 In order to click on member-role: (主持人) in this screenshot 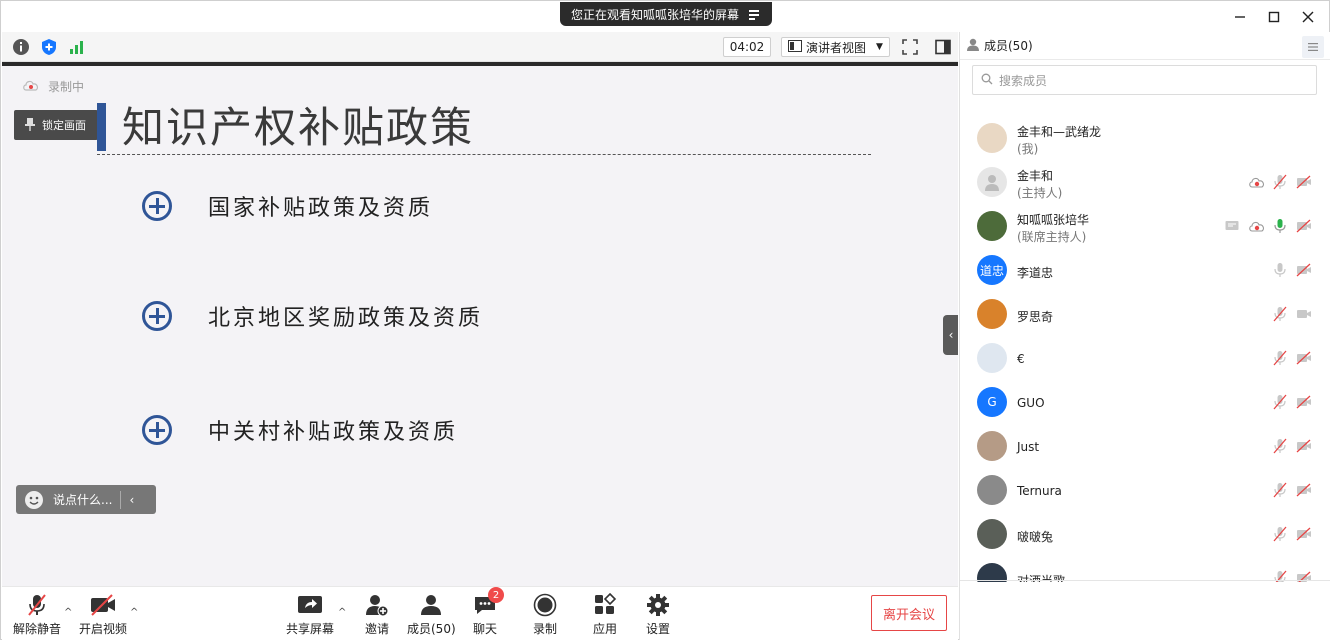, I will do `click(1040, 193)`.